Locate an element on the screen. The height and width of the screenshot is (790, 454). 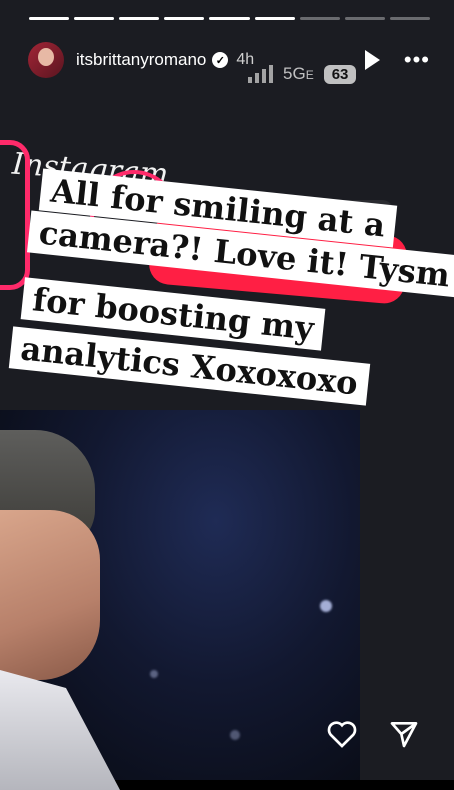
verified-badge-icon: ✓ is located at coordinates (220, 60).